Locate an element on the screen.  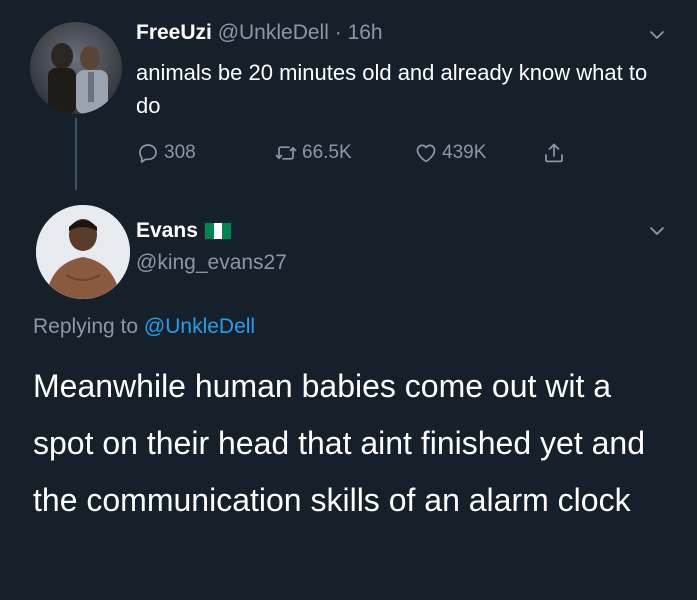
share-button is located at coordinates (556, 153).